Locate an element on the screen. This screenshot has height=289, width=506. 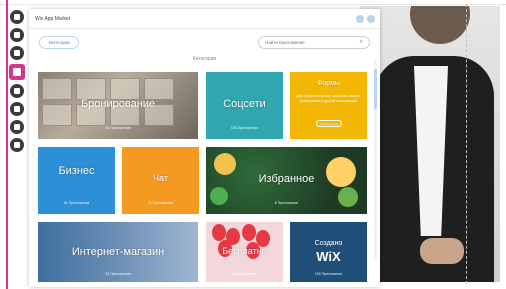
close-icon is located at coordinates (371, 19).